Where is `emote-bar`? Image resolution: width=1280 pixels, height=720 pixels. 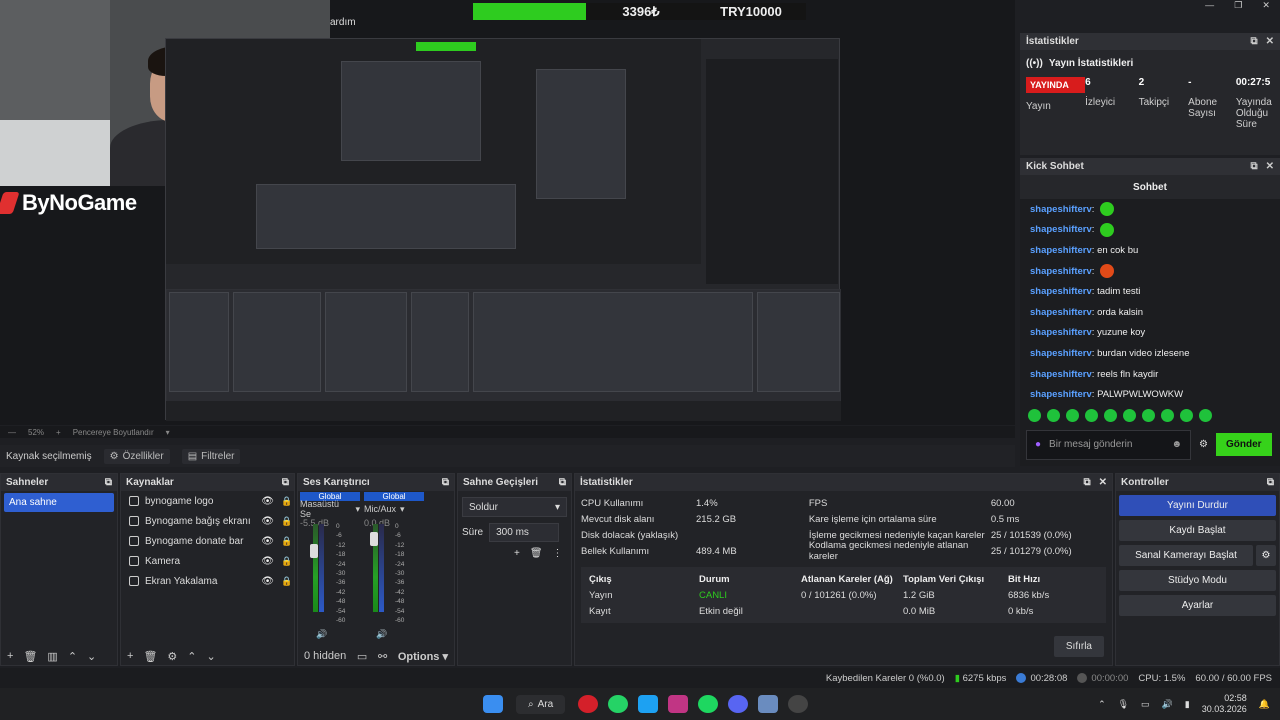
emote-bar is located at coordinates (1150, 415).